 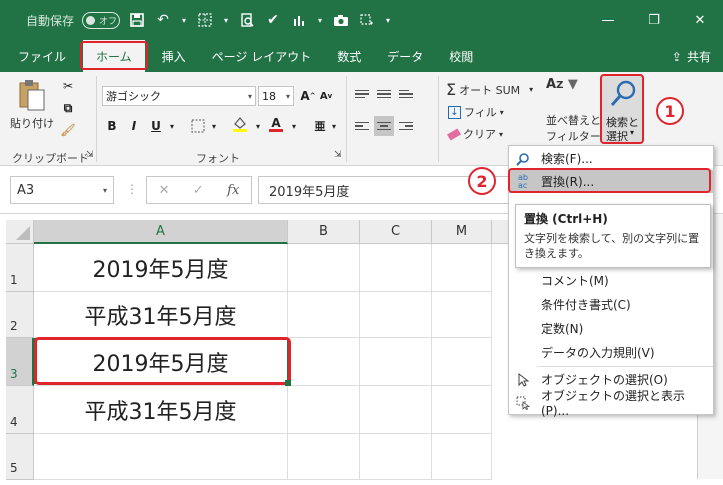 What do you see at coordinates (462, 232) in the screenshot?
I see `column-header-m: M` at bounding box center [462, 232].